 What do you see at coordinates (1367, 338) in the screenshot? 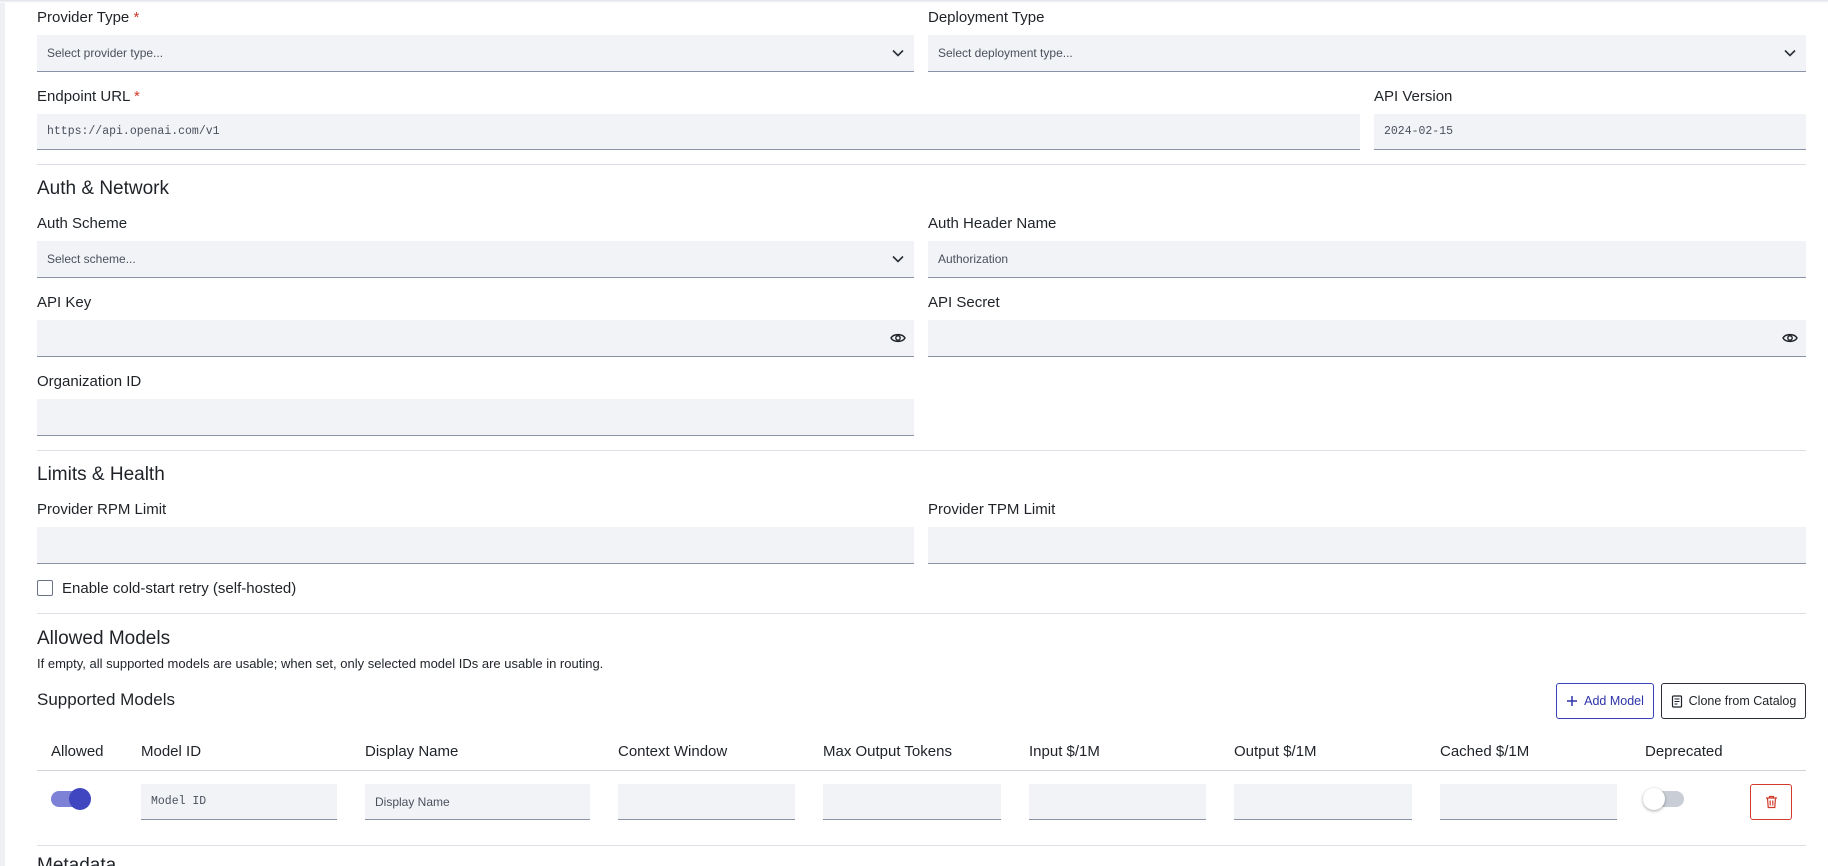
I see `api-secret-input` at bounding box center [1367, 338].